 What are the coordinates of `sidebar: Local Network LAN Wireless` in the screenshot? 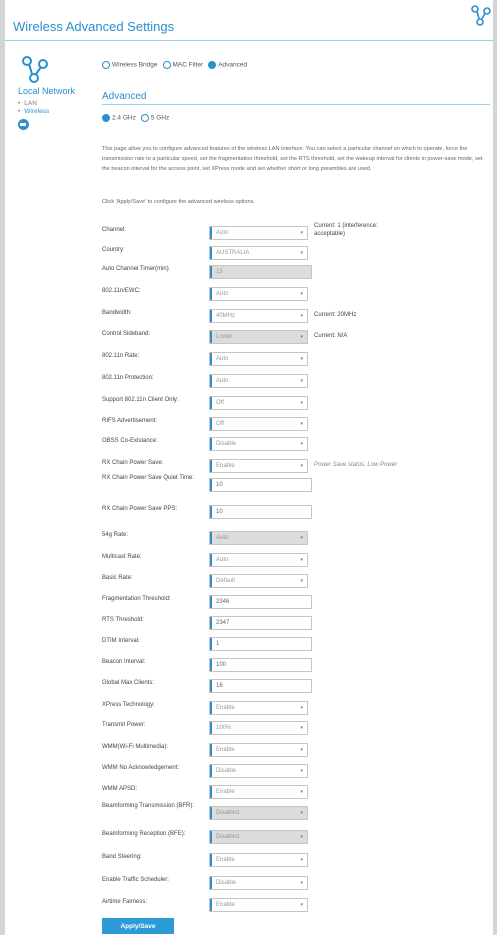 It's located at (58, 93).